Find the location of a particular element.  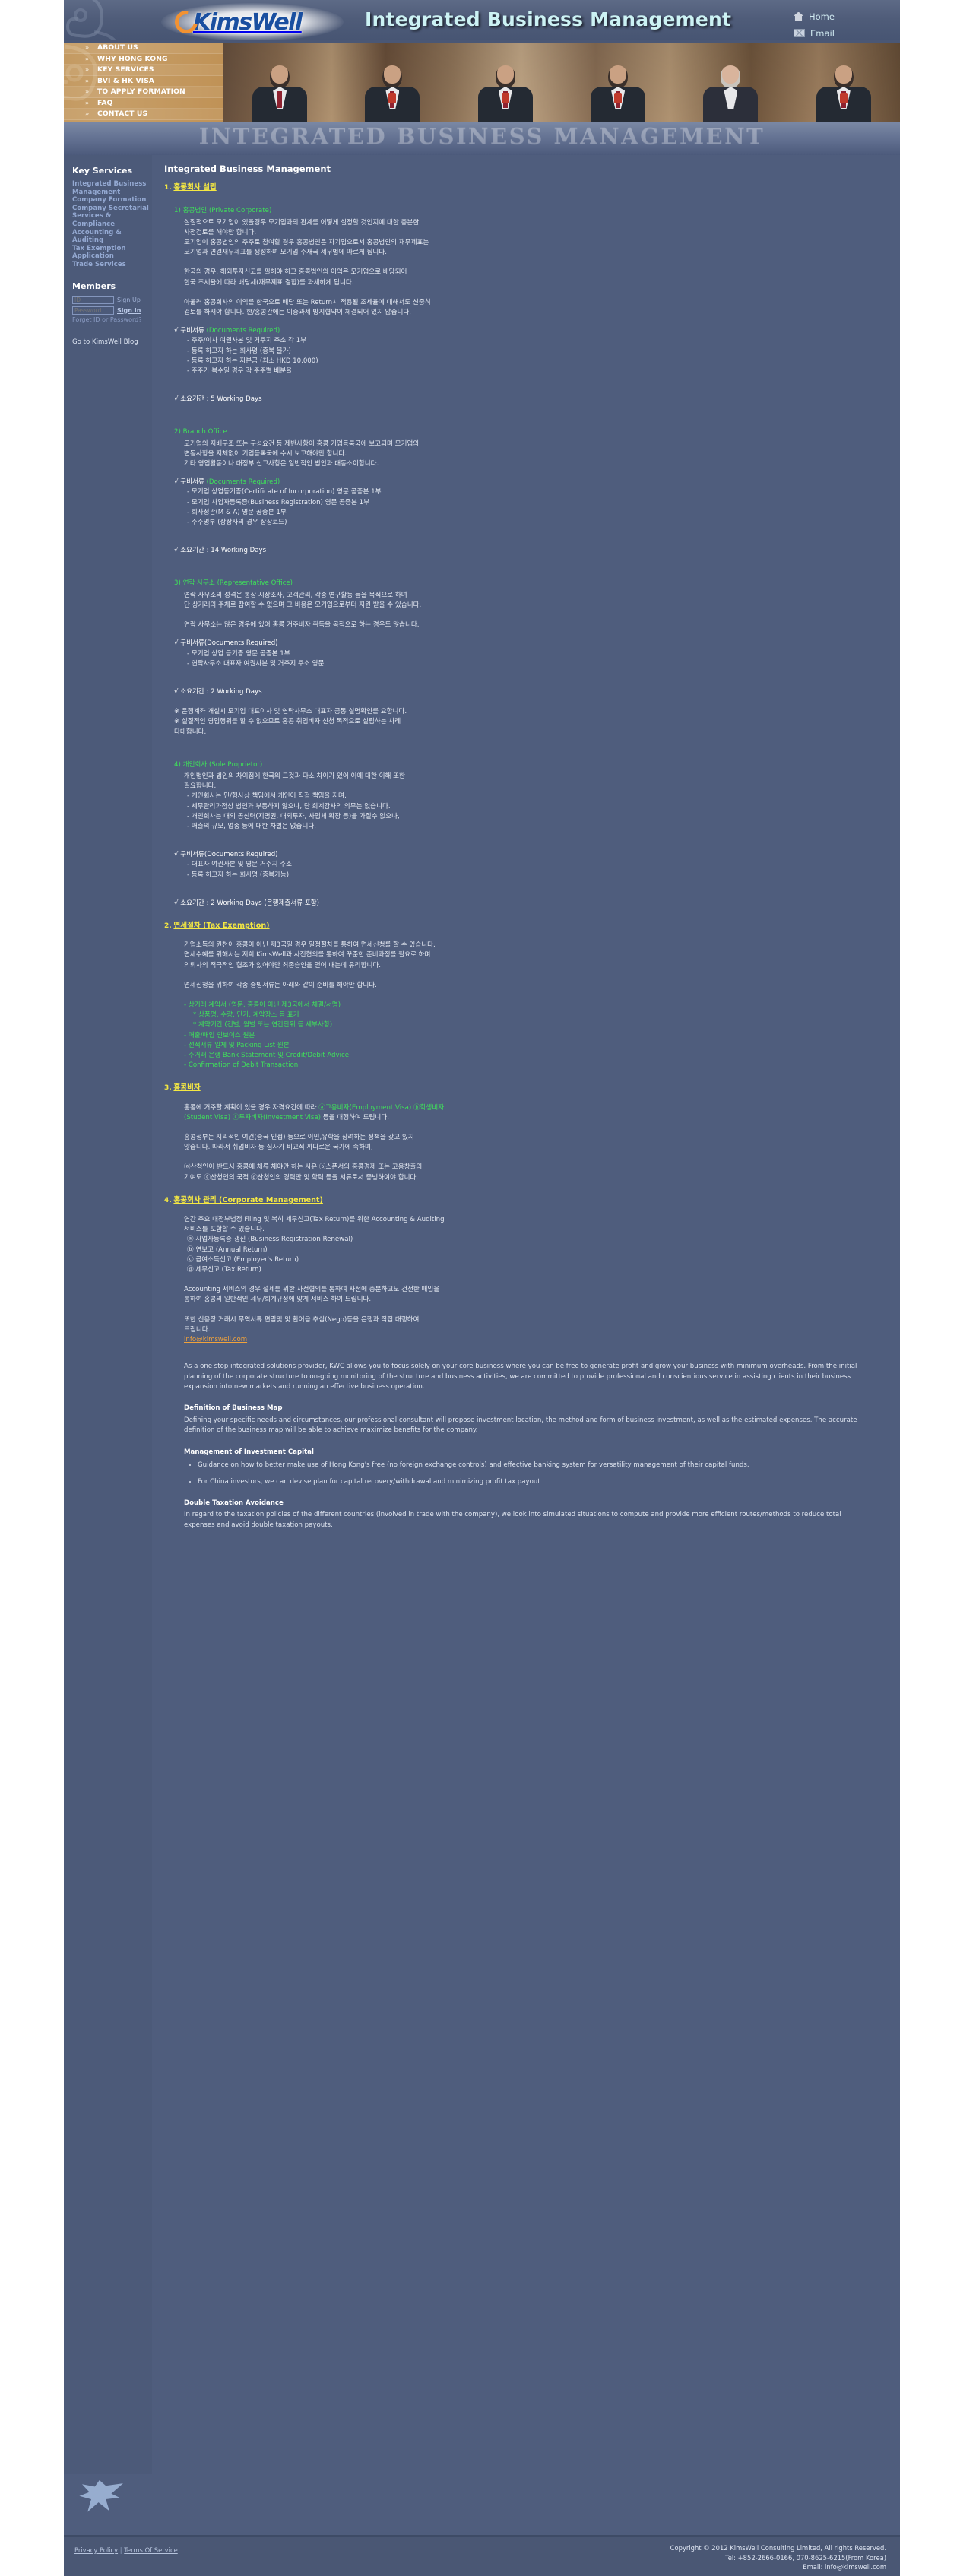

forget-credentials-link: Forget ID or Password? is located at coordinates (112, 319).